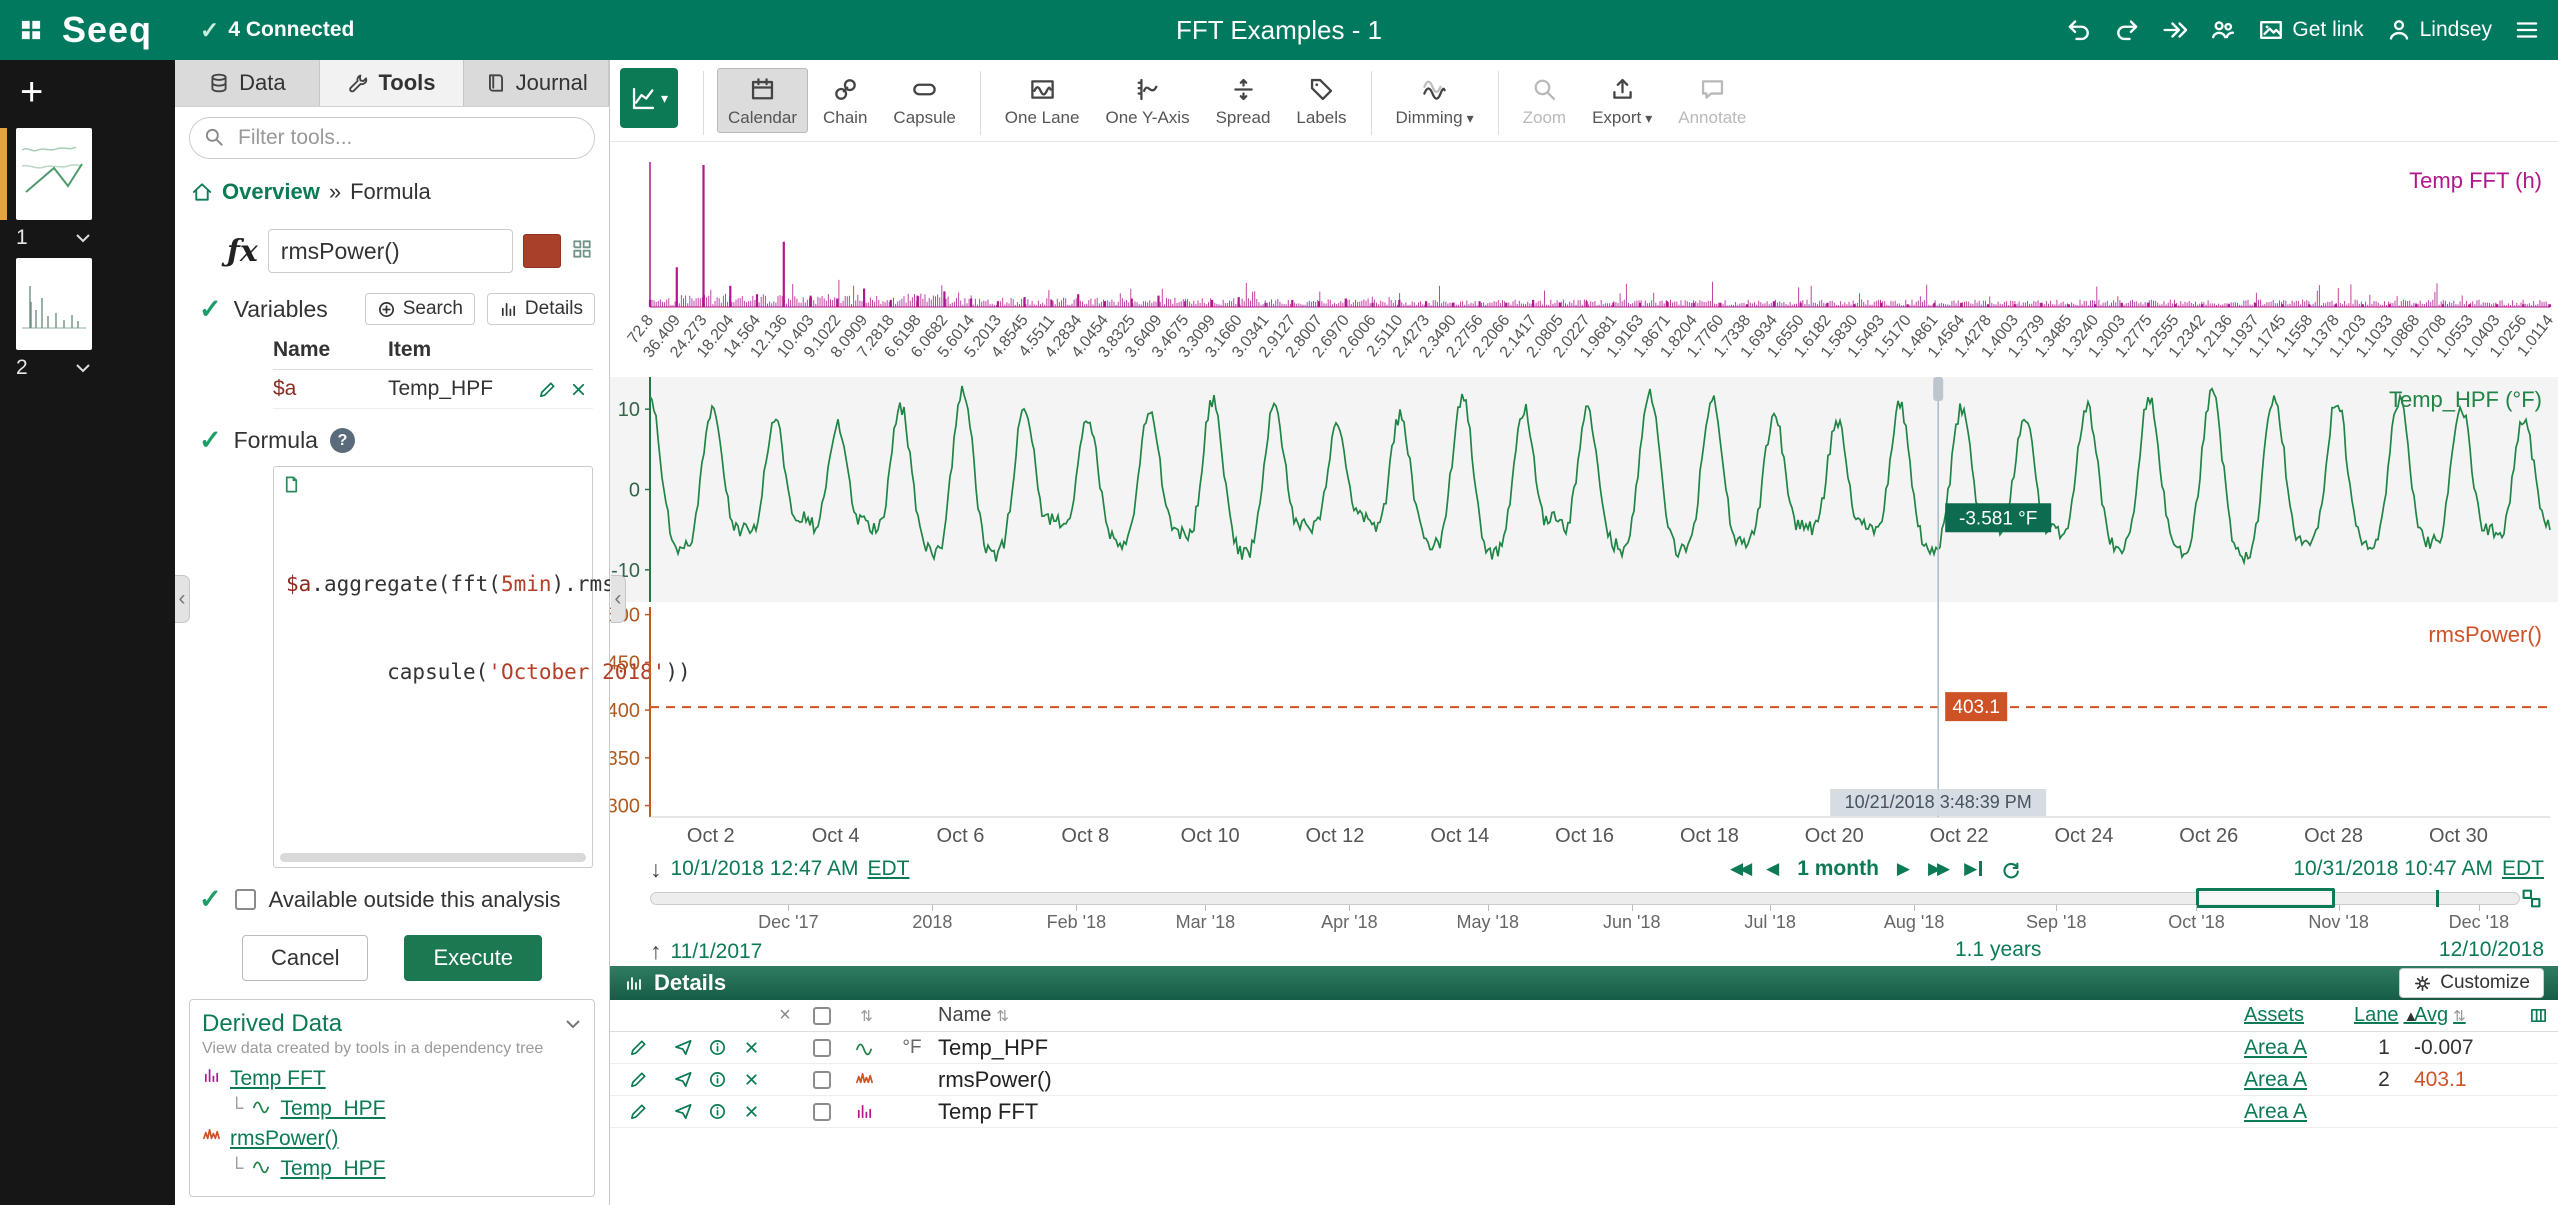 The width and height of the screenshot is (2558, 1205). Describe the element at coordinates (1147, 100) in the screenshot. I see `toolbar-one-y-axis-button: One Y-Axis` at that location.